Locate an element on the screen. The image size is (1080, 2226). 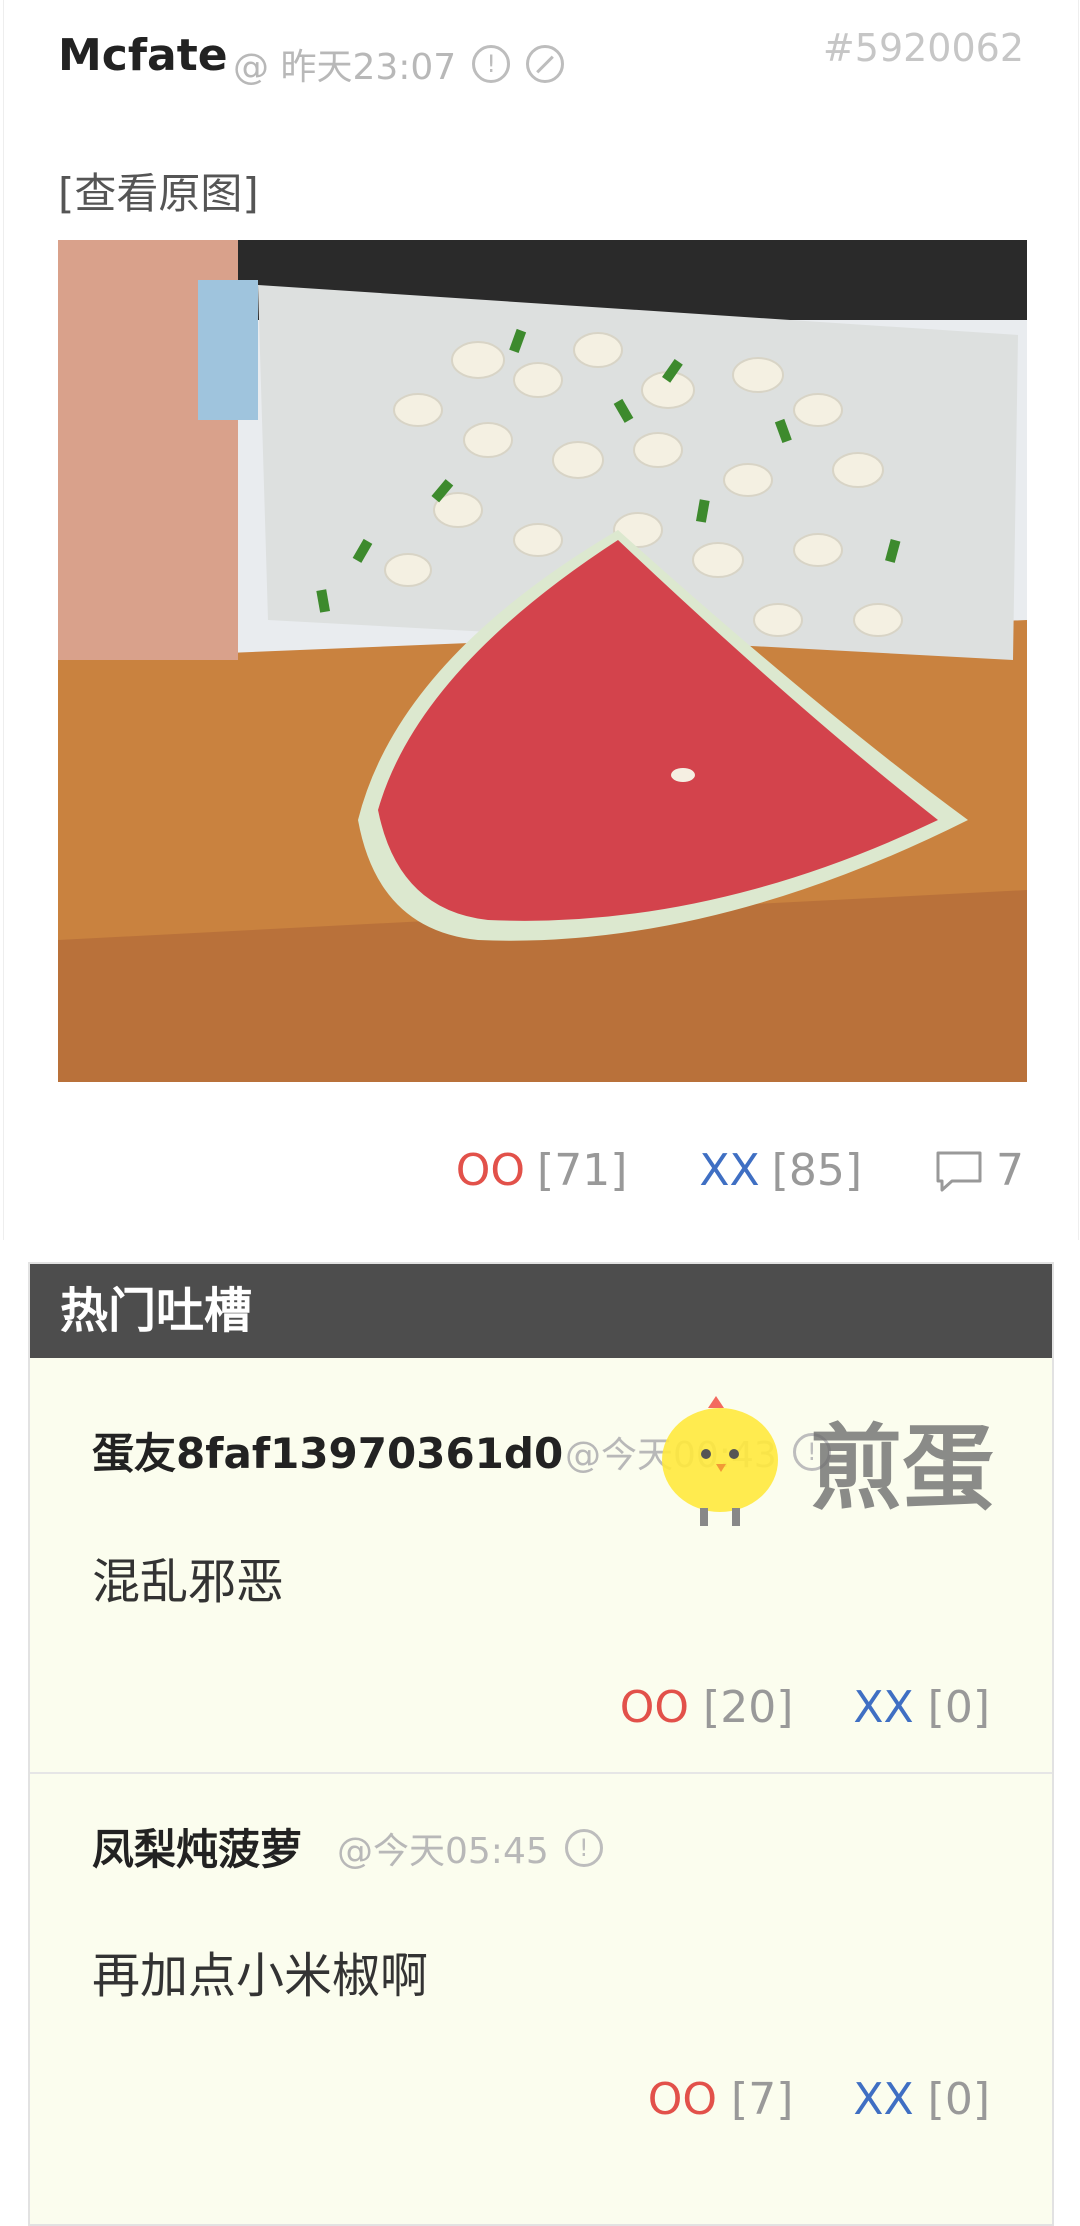
post-xx-button: XX [85] is located at coordinates (786, 1170).